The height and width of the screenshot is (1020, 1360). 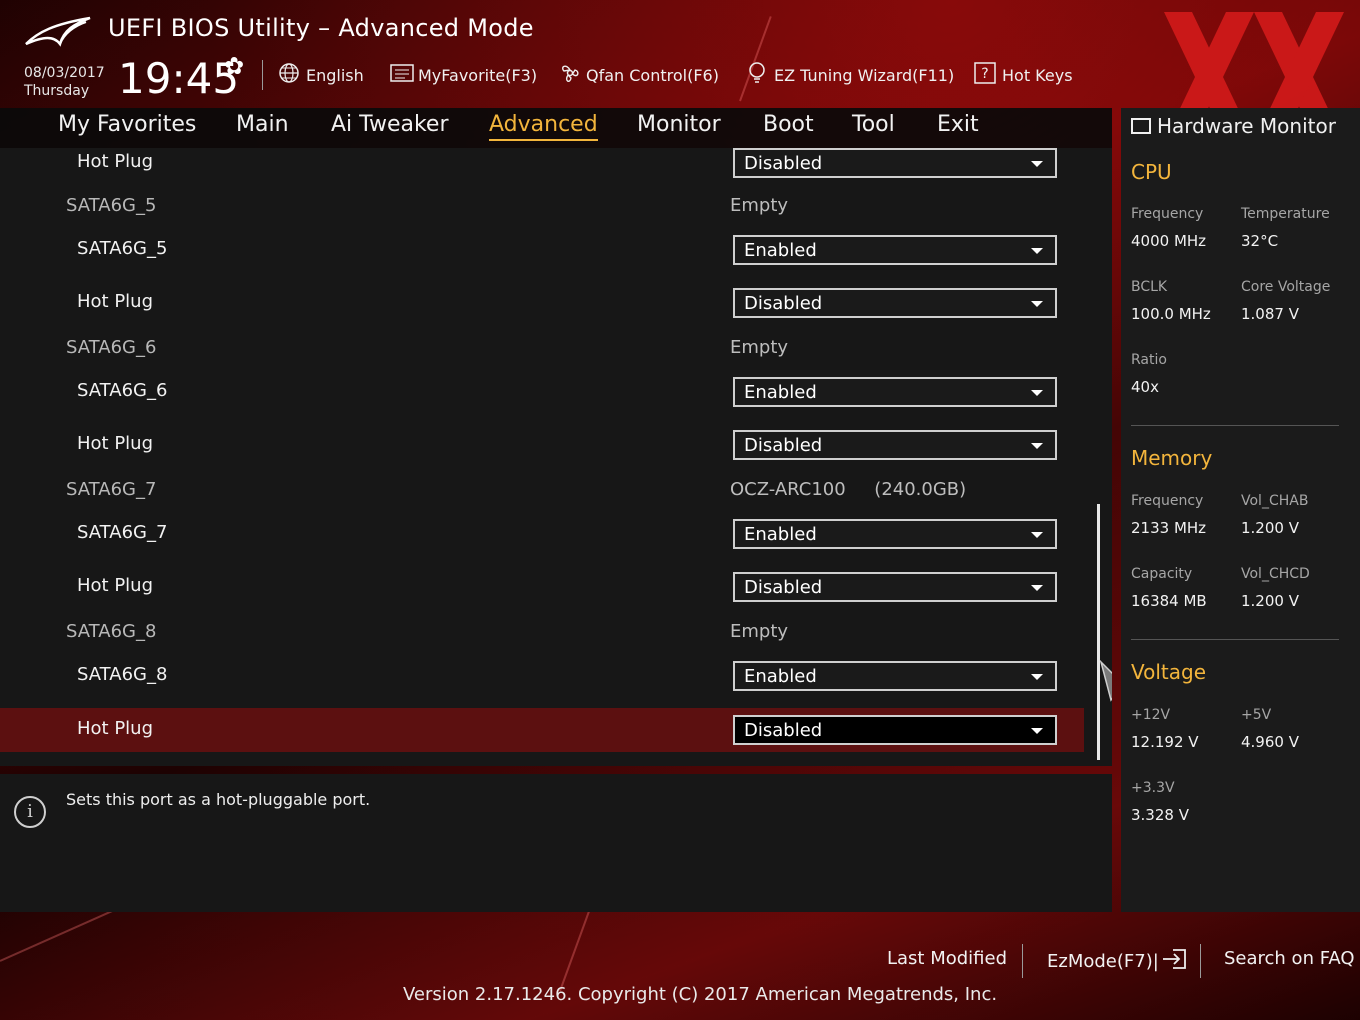 What do you see at coordinates (1260, 241) in the screenshot?
I see `cpu-temperature-value: 32°C` at bounding box center [1260, 241].